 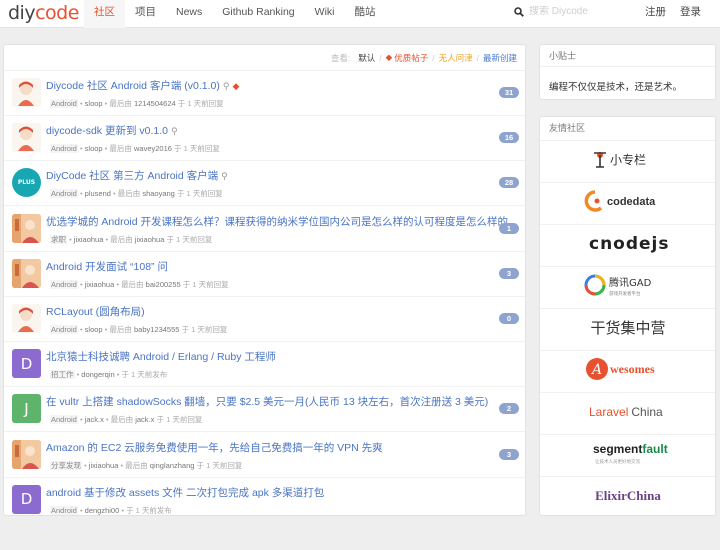 What do you see at coordinates (66, 465) in the screenshot?
I see `topic-node: 分享发现` at bounding box center [66, 465].